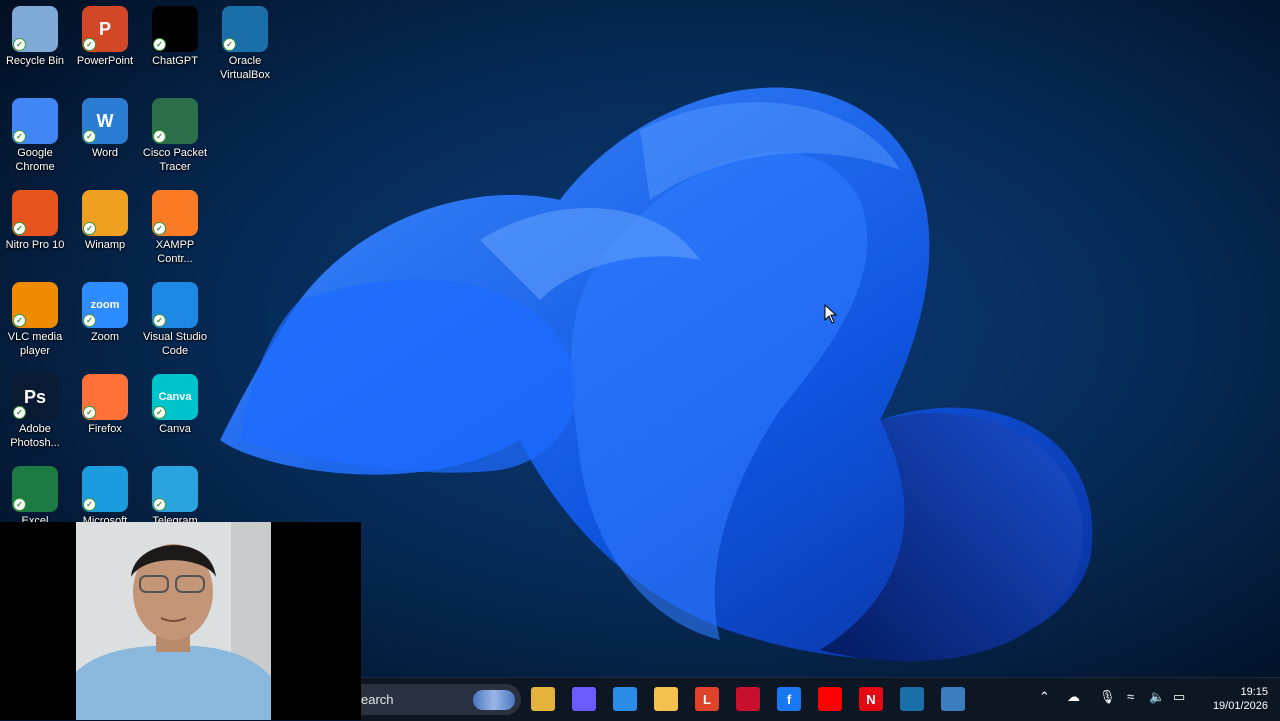 This screenshot has height=721, width=1280. Describe the element at coordinates (35, 213) in the screenshot. I see `nitro-icon: ✓` at that location.